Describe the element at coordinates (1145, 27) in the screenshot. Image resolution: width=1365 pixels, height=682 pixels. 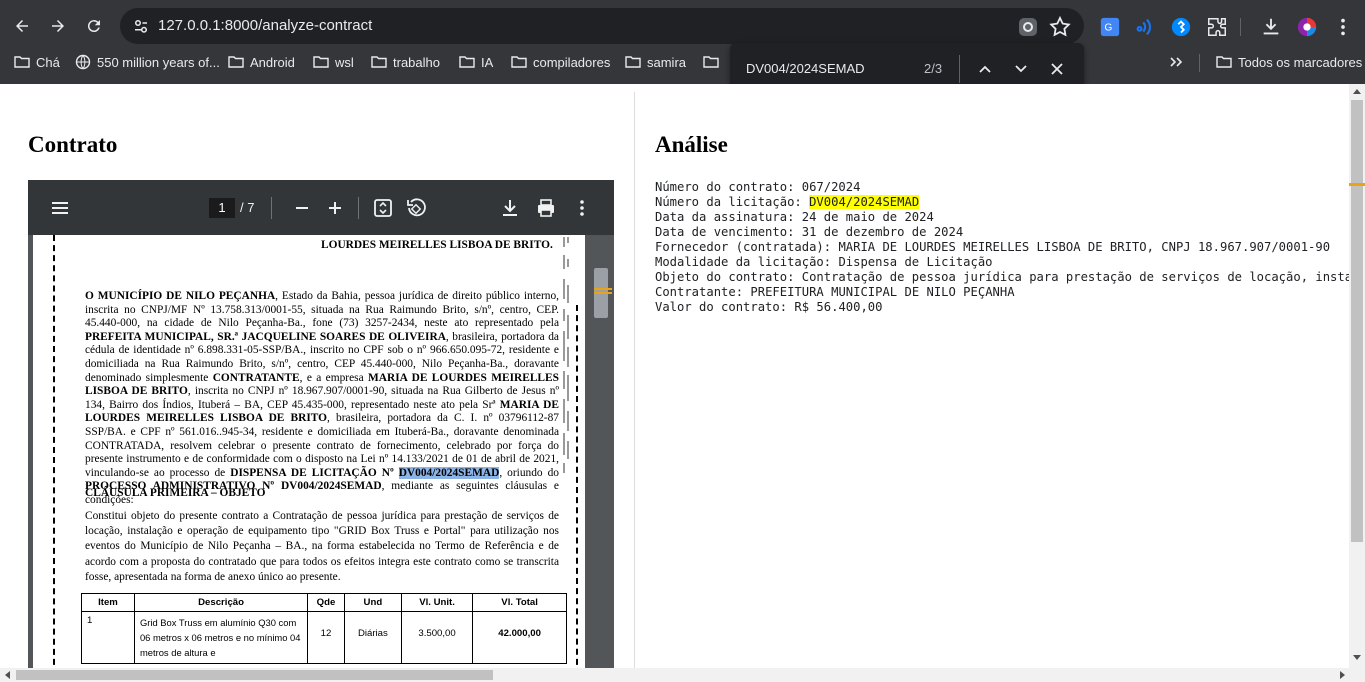
I see `read-aloud-extension-icon` at that location.